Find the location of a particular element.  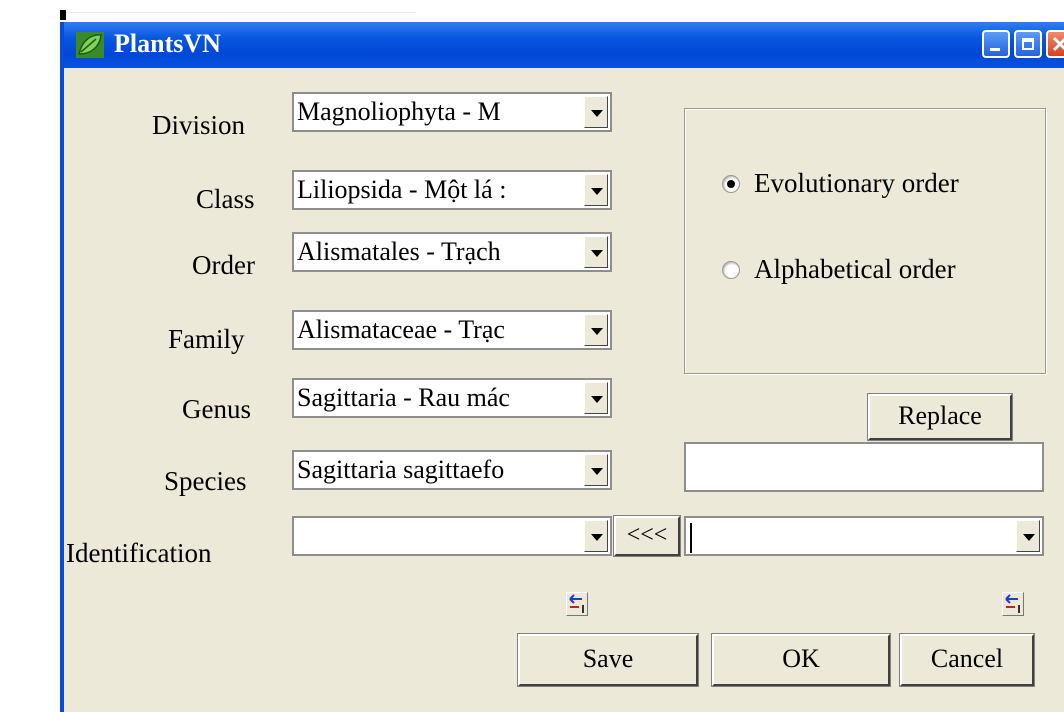

family-label: Family is located at coordinates (206, 339).